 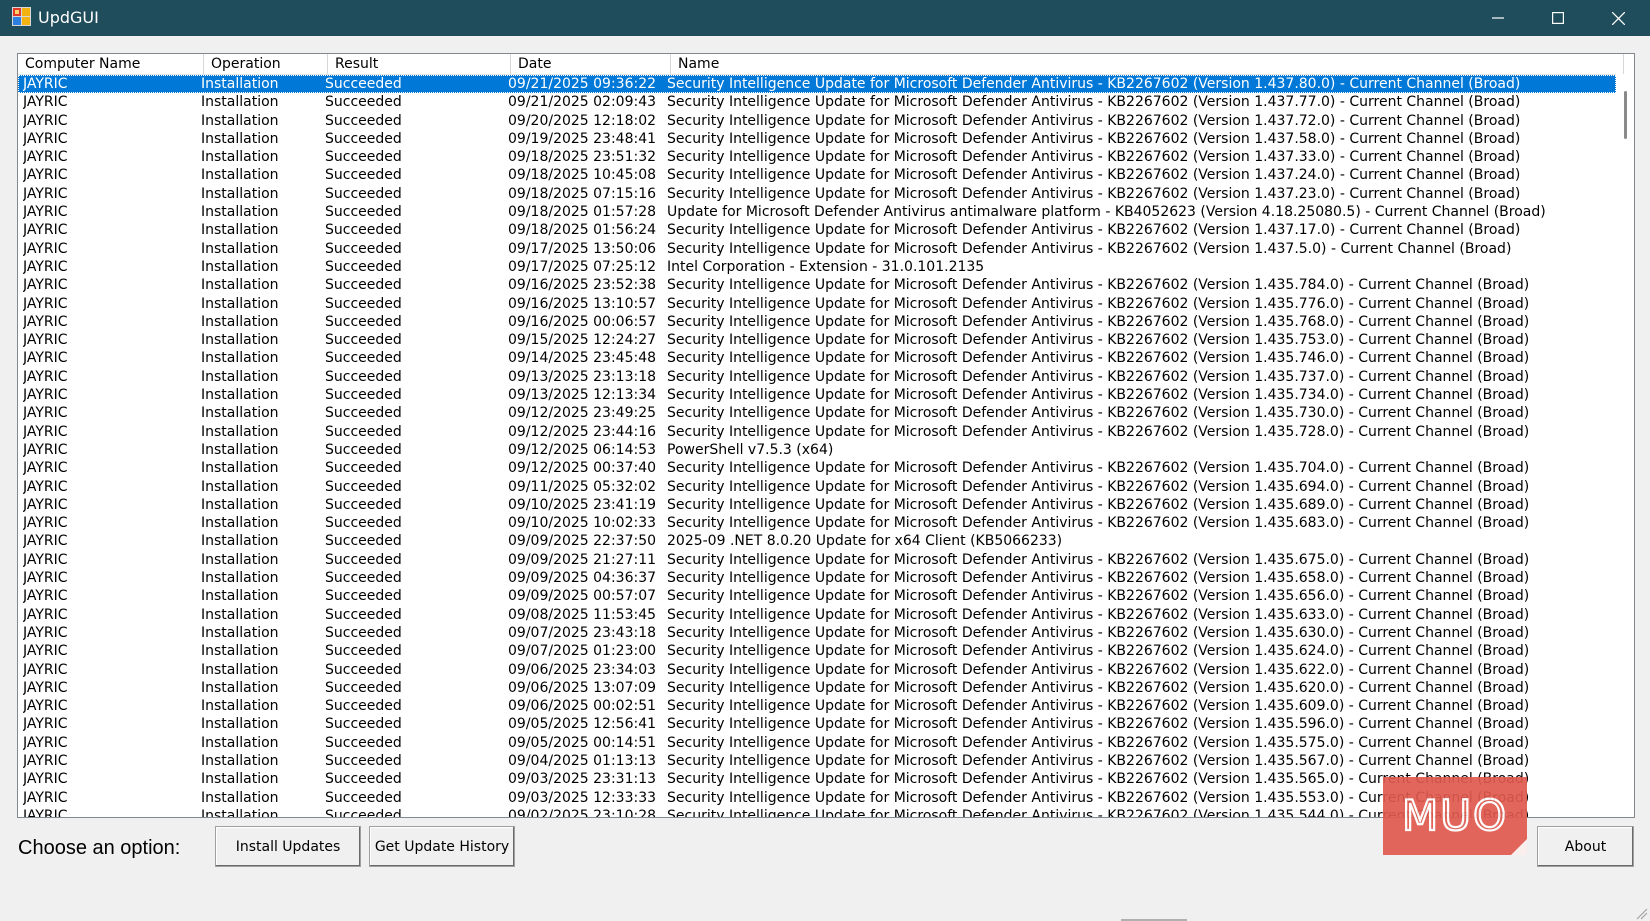 I want to click on cell-date: 09/03/2025 23:31:13, so click(x=582, y=779).